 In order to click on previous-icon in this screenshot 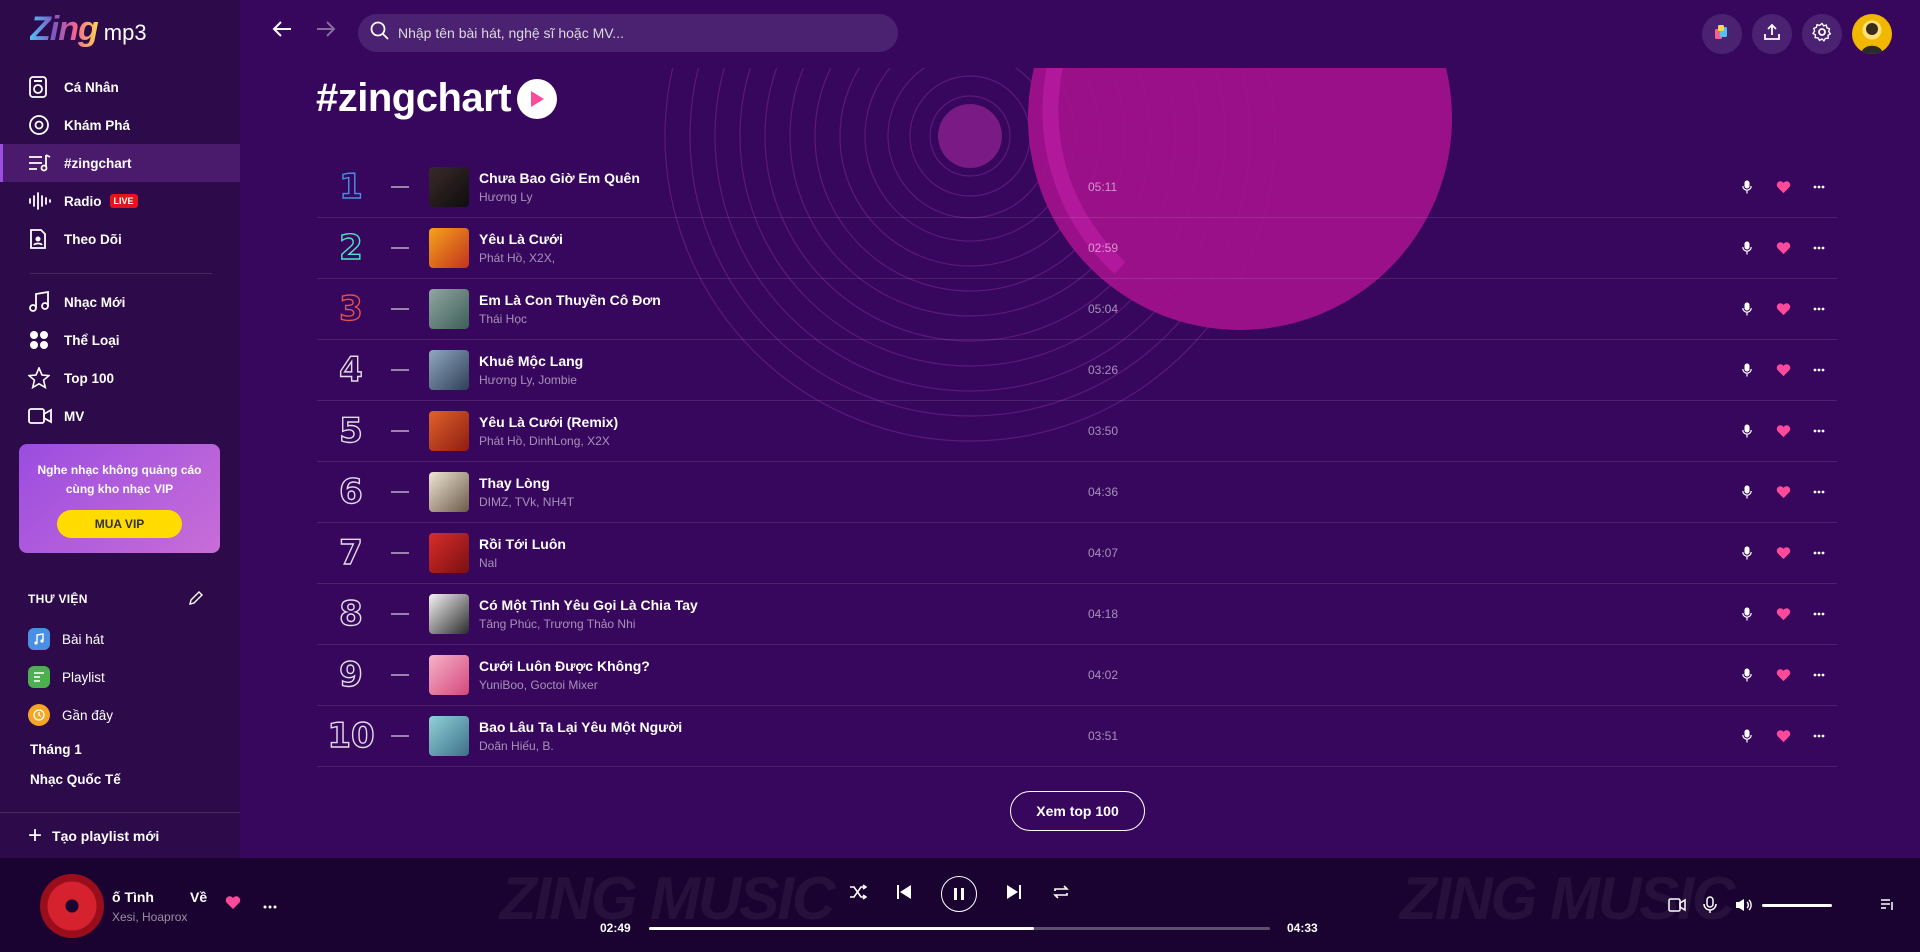, I will do `click(904, 892)`.